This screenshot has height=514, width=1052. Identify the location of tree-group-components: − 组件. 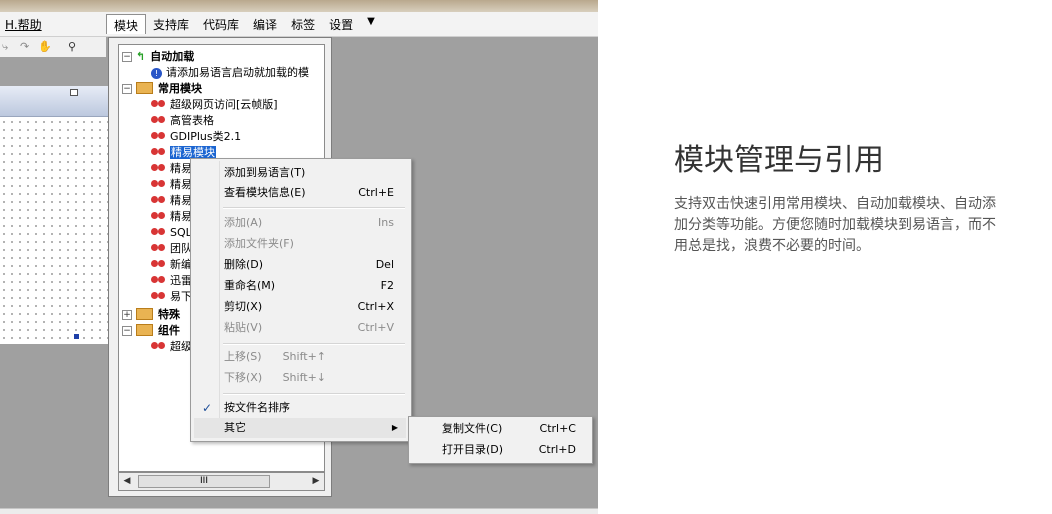
(151, 330).